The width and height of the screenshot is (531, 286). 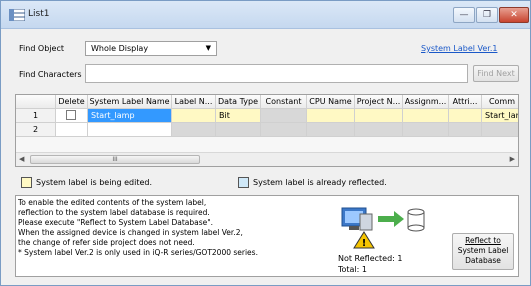 I want to click on not-reflected-count: Not Reflected: 1, so click(x=370, y=258).